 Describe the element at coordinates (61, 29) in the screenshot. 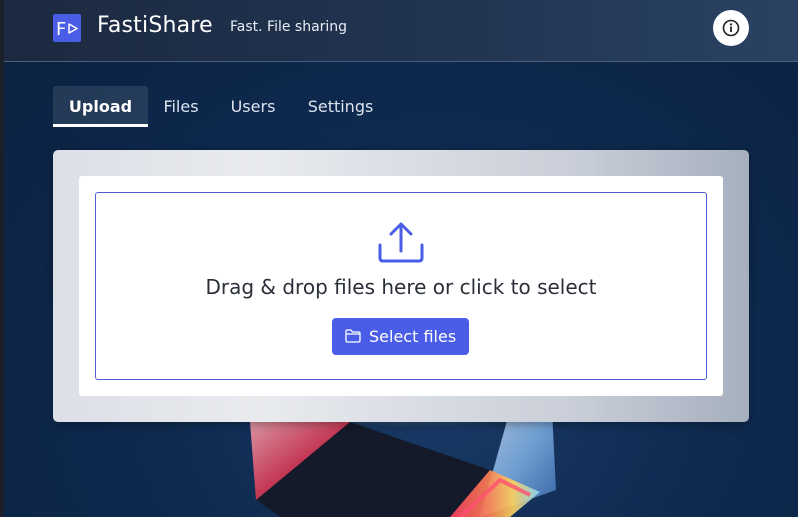

I see `svg-text: F` at that location.